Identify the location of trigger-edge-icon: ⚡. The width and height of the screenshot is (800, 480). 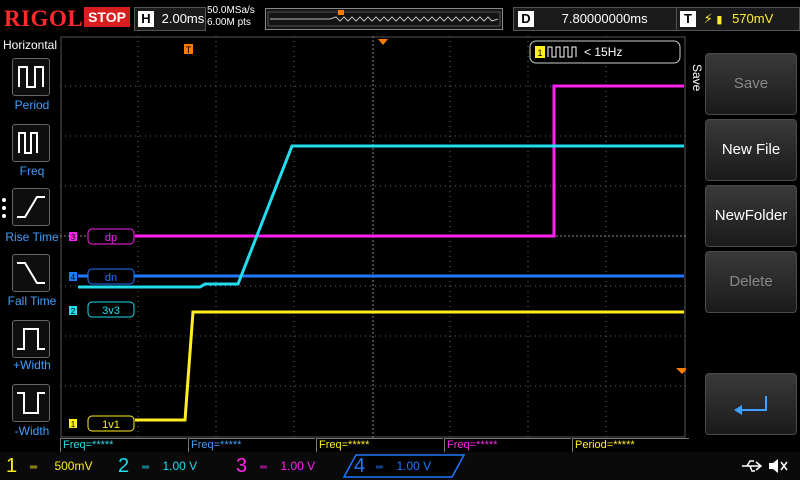
(708, 18).